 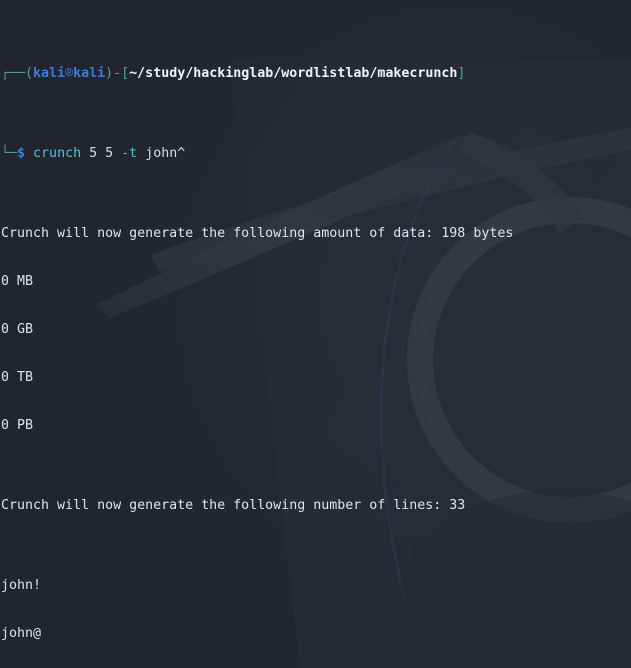 What do you see at coordinates (109, 73) in the screenshot?
I see `prompt-close-paren: )` at bounding box center [109, 73].